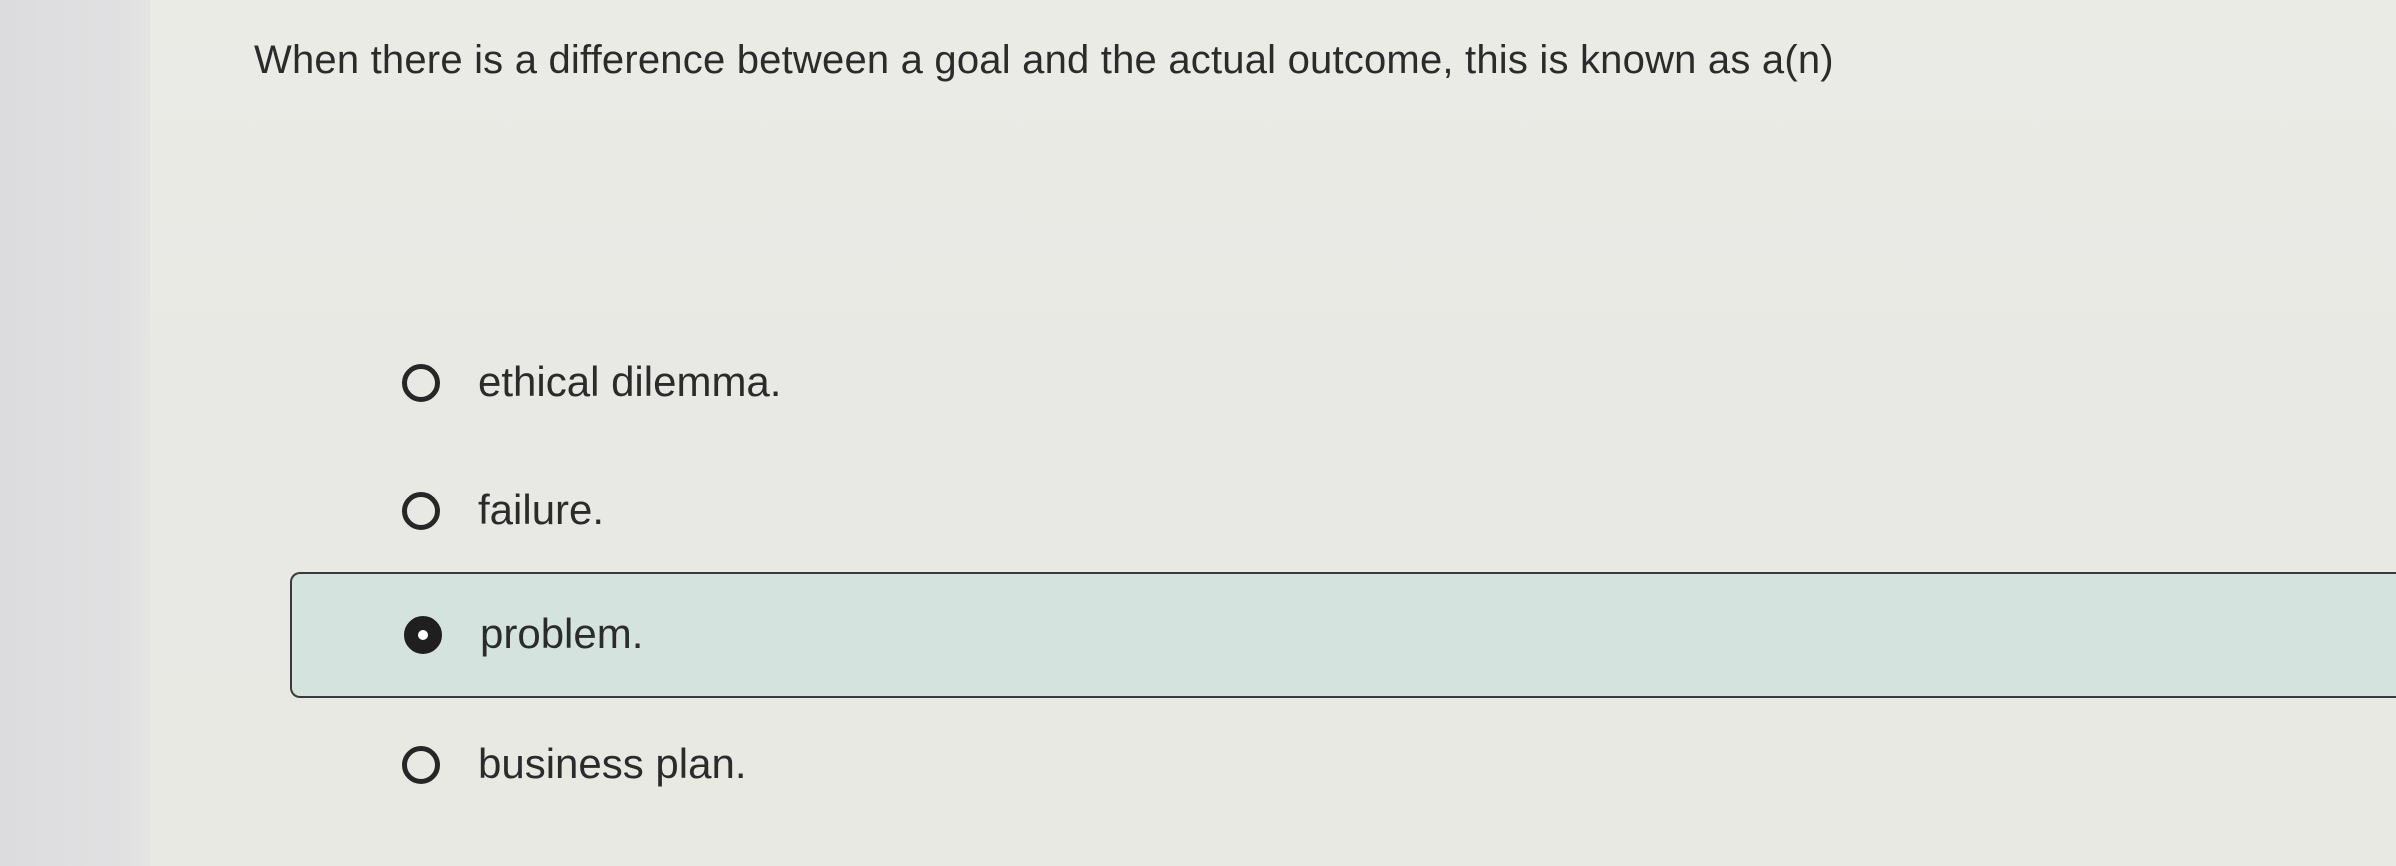 Image resolution: width=2396 pixels, height=866 pixels. I want to click on option-label: ethical dilemma., so click(630, 381).